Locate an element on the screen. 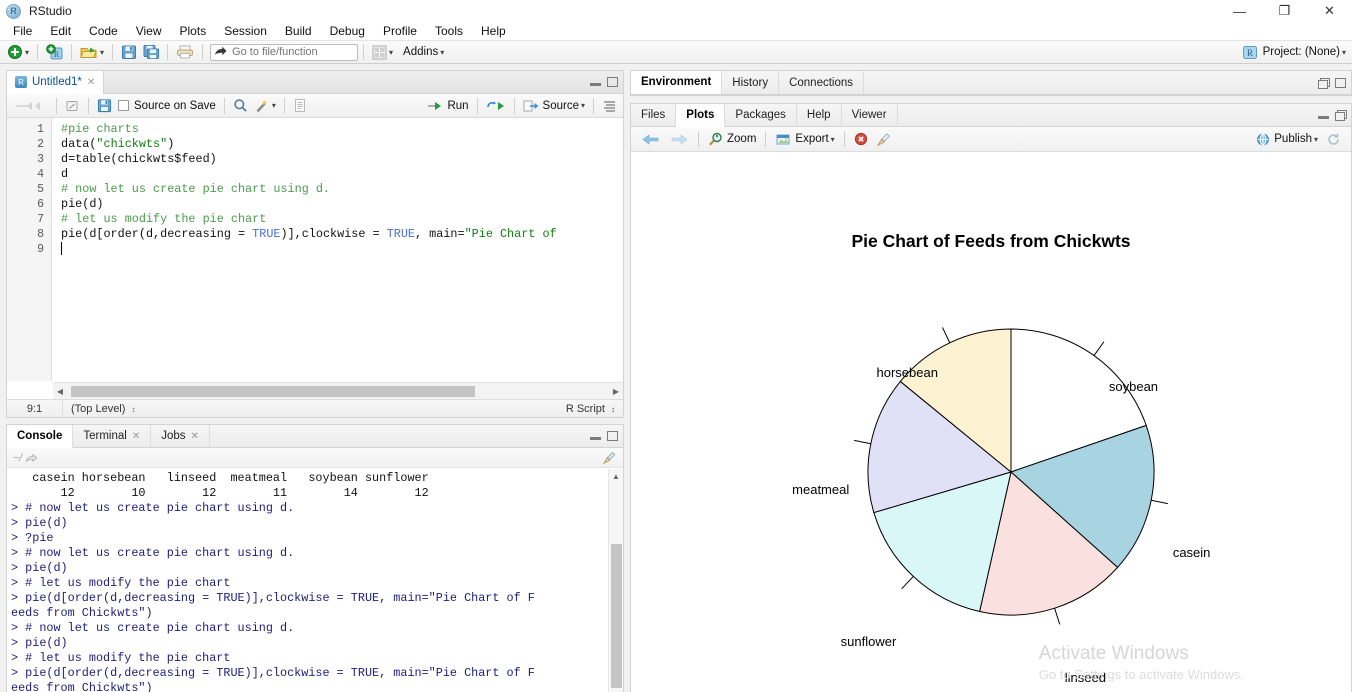 The height and width of the screenshot is (692, 1352). tab-plots: Plots is located at coordinates (701, 115).